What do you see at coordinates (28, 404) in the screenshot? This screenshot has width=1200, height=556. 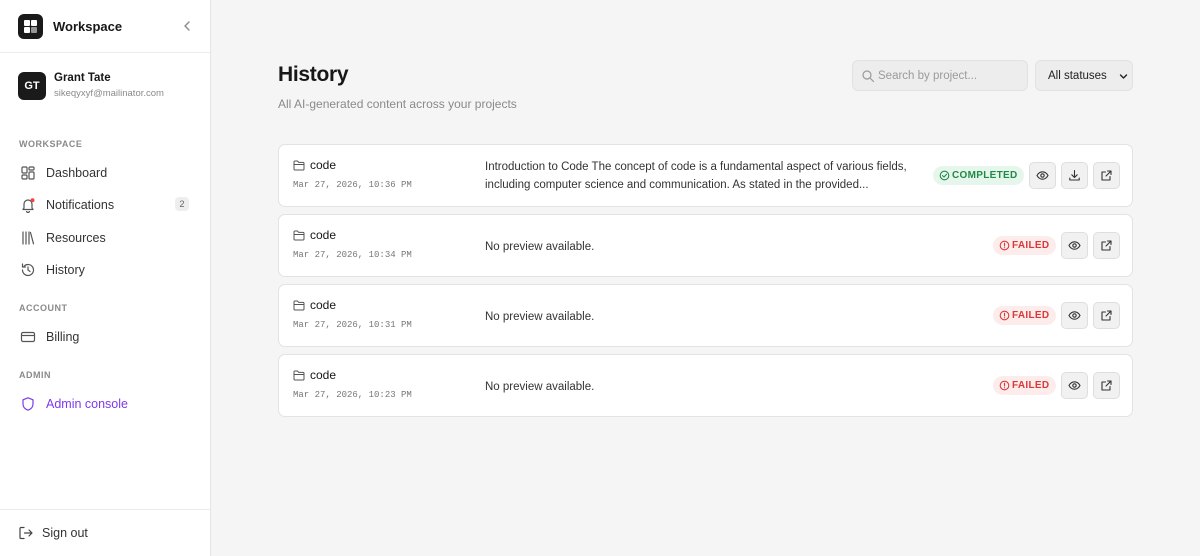 I see `shield-icon` at bounding box center [28, 404].